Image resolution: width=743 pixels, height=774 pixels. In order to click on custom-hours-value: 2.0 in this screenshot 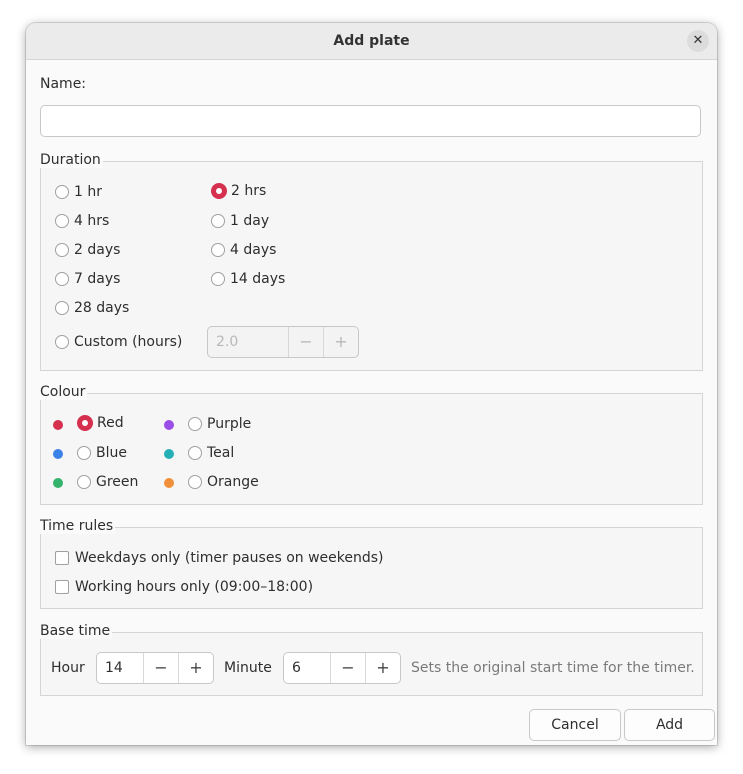, I will do `click(227, 342)`.